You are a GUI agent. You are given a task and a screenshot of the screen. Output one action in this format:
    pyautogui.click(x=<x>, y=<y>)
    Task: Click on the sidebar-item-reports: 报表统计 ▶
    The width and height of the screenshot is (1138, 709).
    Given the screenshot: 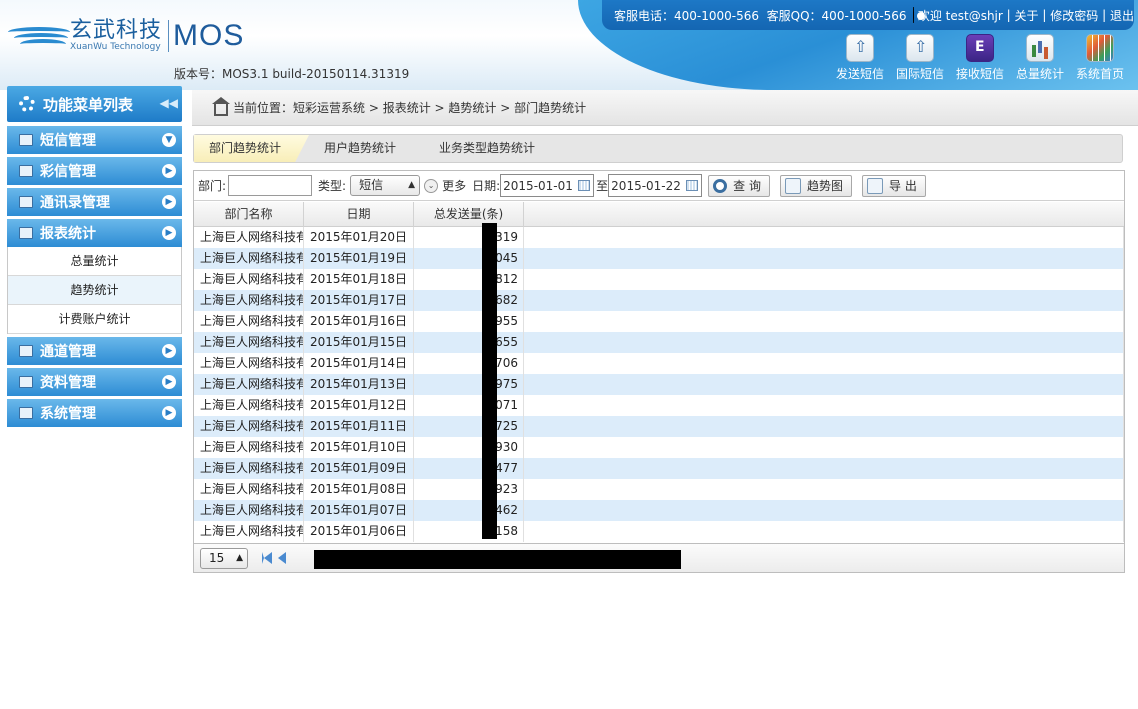 What is the action you would take?
    pyautogui.click(x=94, y=233)
    